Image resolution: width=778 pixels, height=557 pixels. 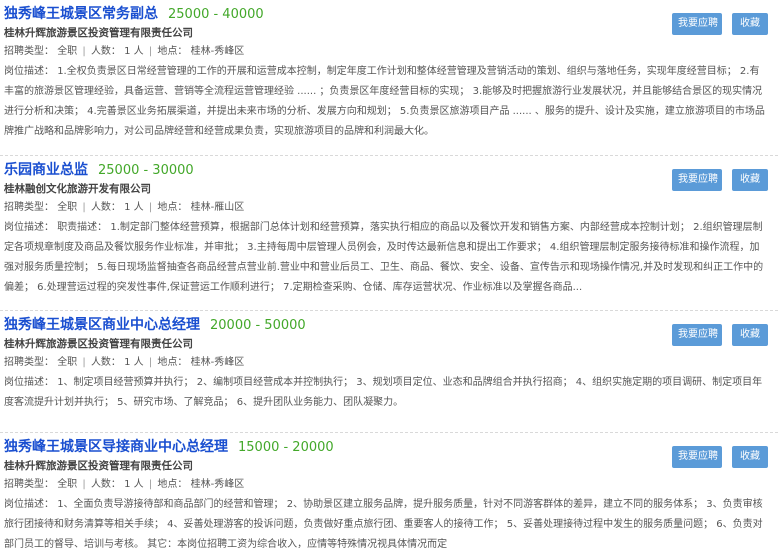 I want to click on job-location: 地点： 桂林-雁山区, so click(x=201, y=207).